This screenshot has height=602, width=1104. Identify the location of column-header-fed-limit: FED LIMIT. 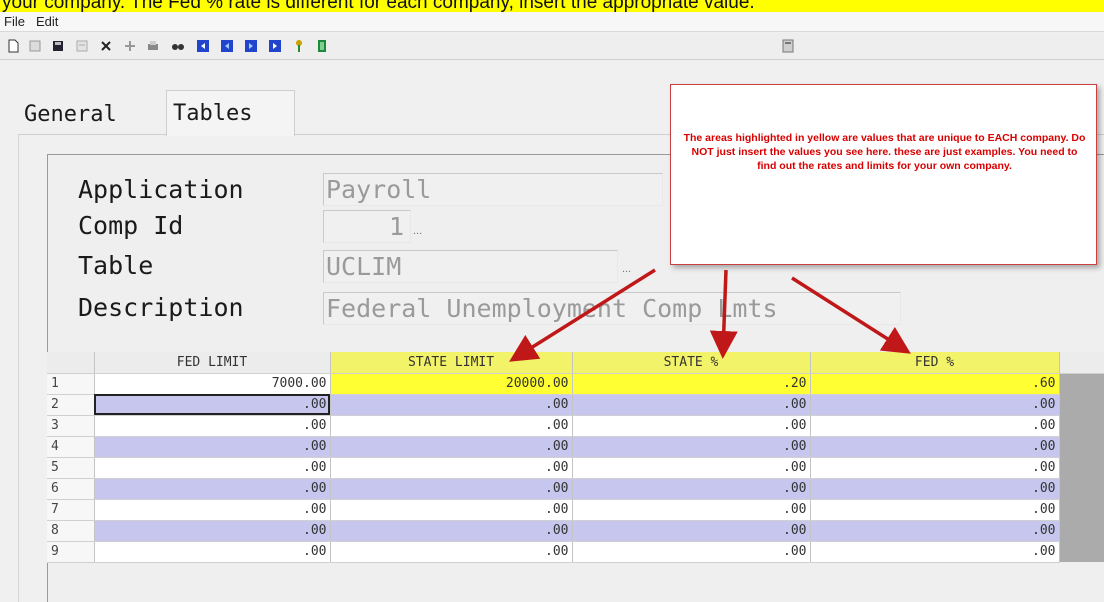
(212, 363).